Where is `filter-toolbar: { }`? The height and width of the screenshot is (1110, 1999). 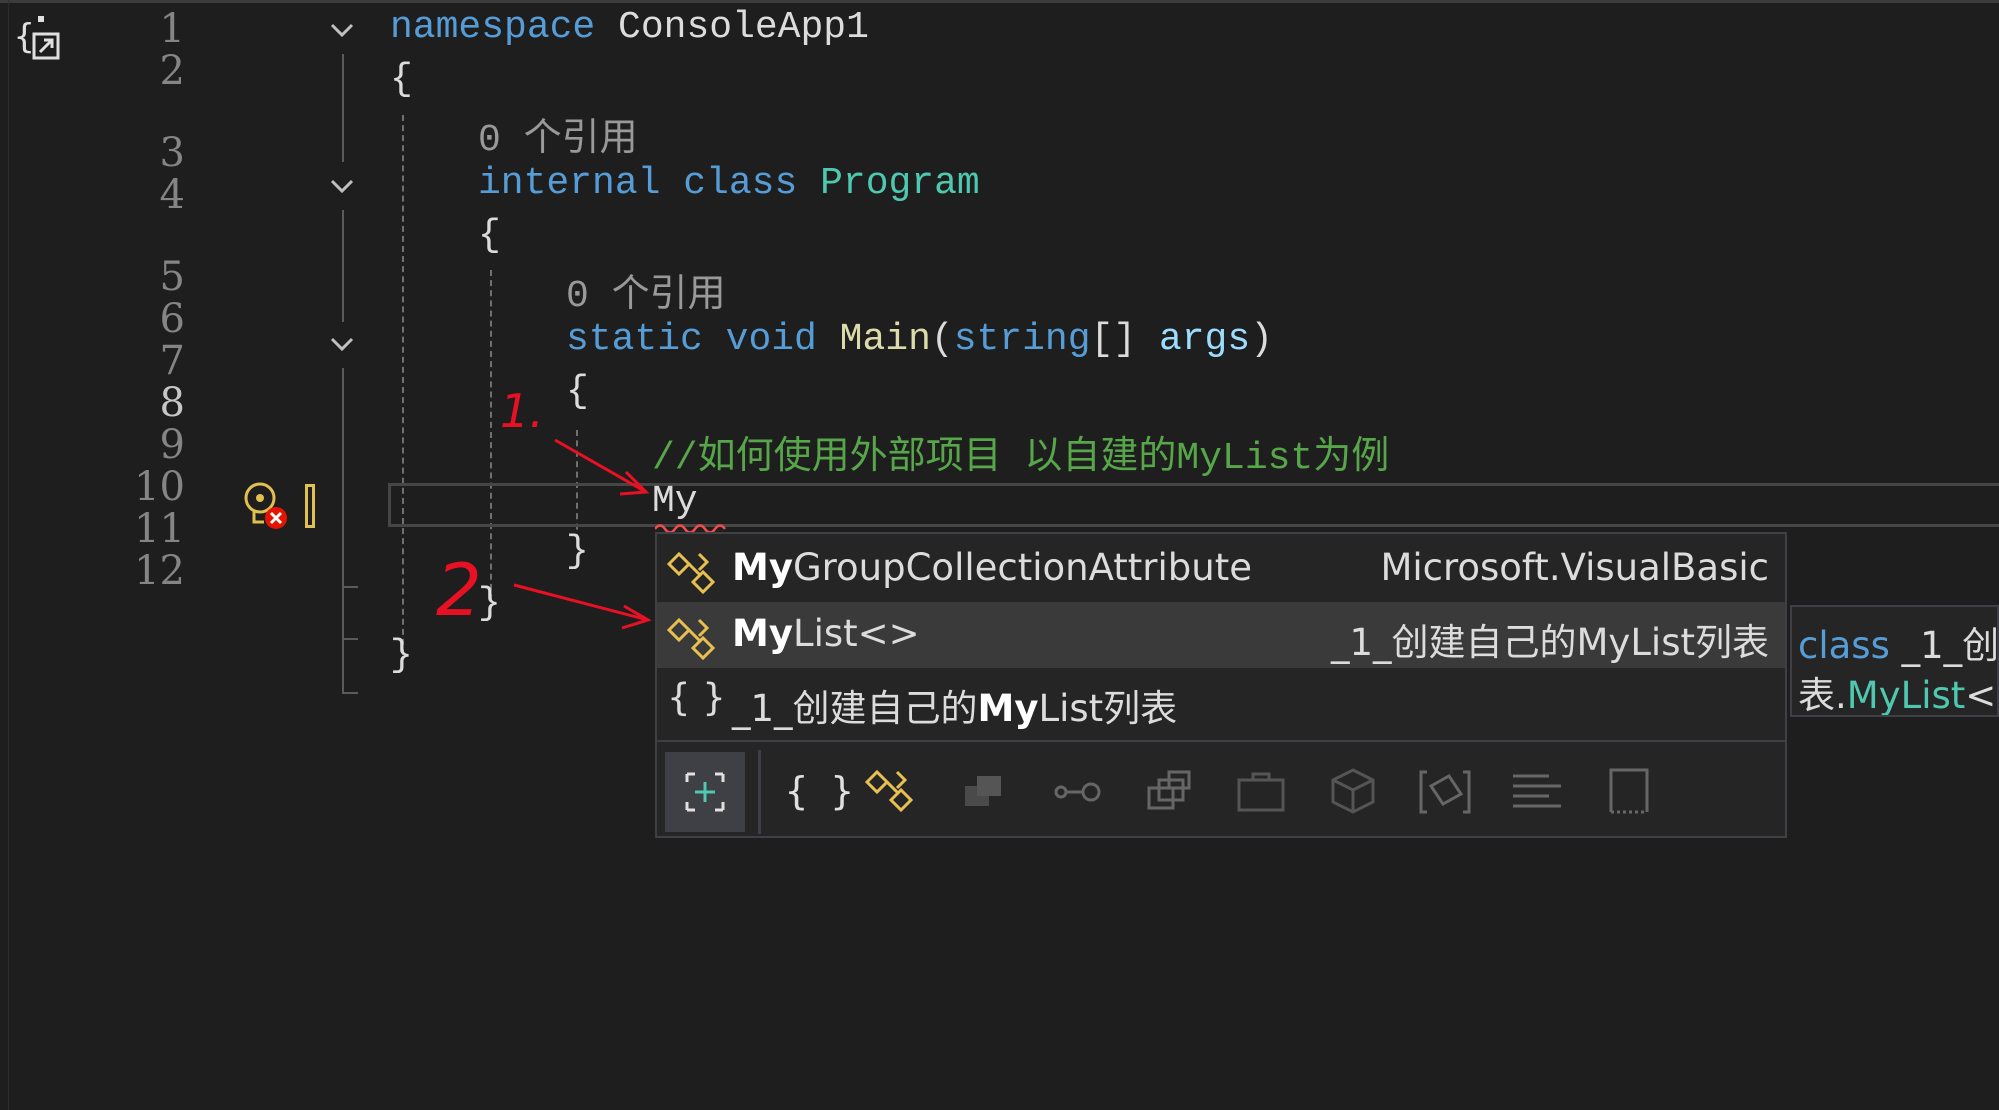 filter-toolbar: { } is located at coordinates (1221, 789).